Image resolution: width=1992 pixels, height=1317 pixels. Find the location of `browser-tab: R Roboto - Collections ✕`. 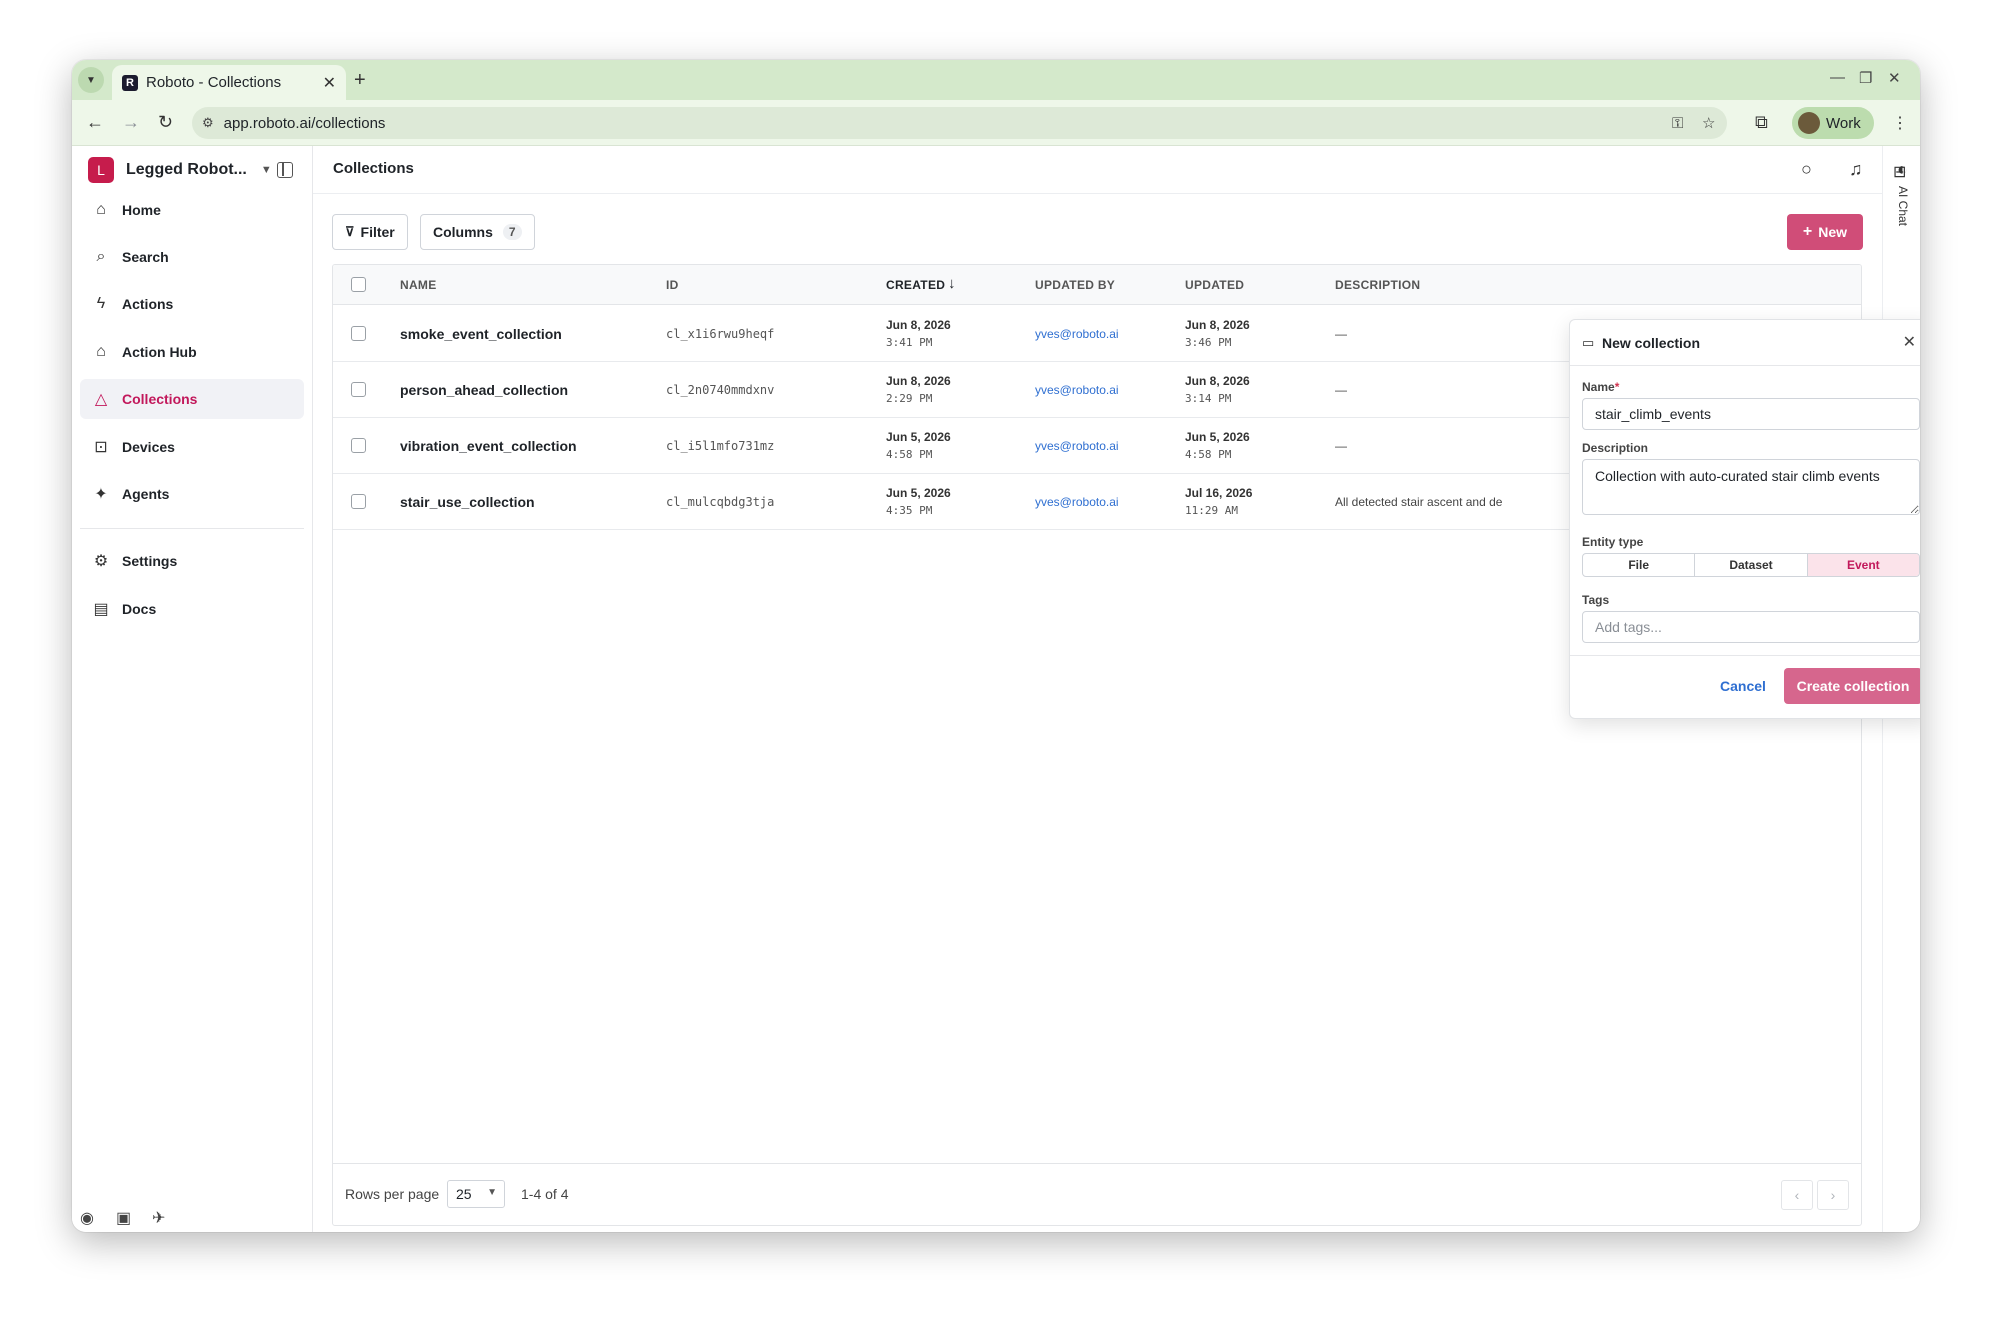

browser-tab: R Roboto - Collections ✕ is located at coordinates (229, 82).